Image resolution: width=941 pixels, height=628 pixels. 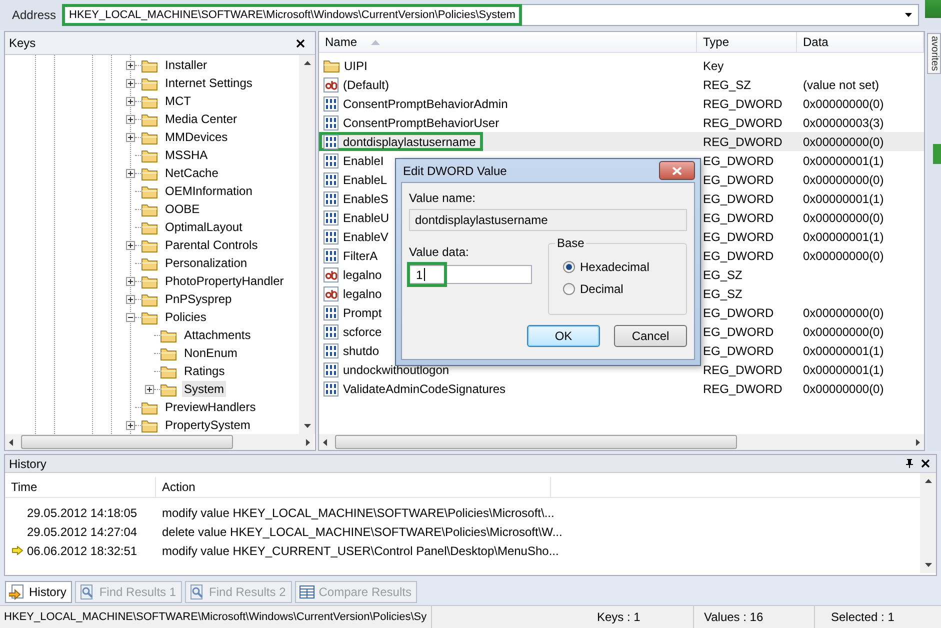 What do you see at coordinates (356, 65) in the screenshot?
I see `value-name: UIPI` at bounding box center [356, 65].